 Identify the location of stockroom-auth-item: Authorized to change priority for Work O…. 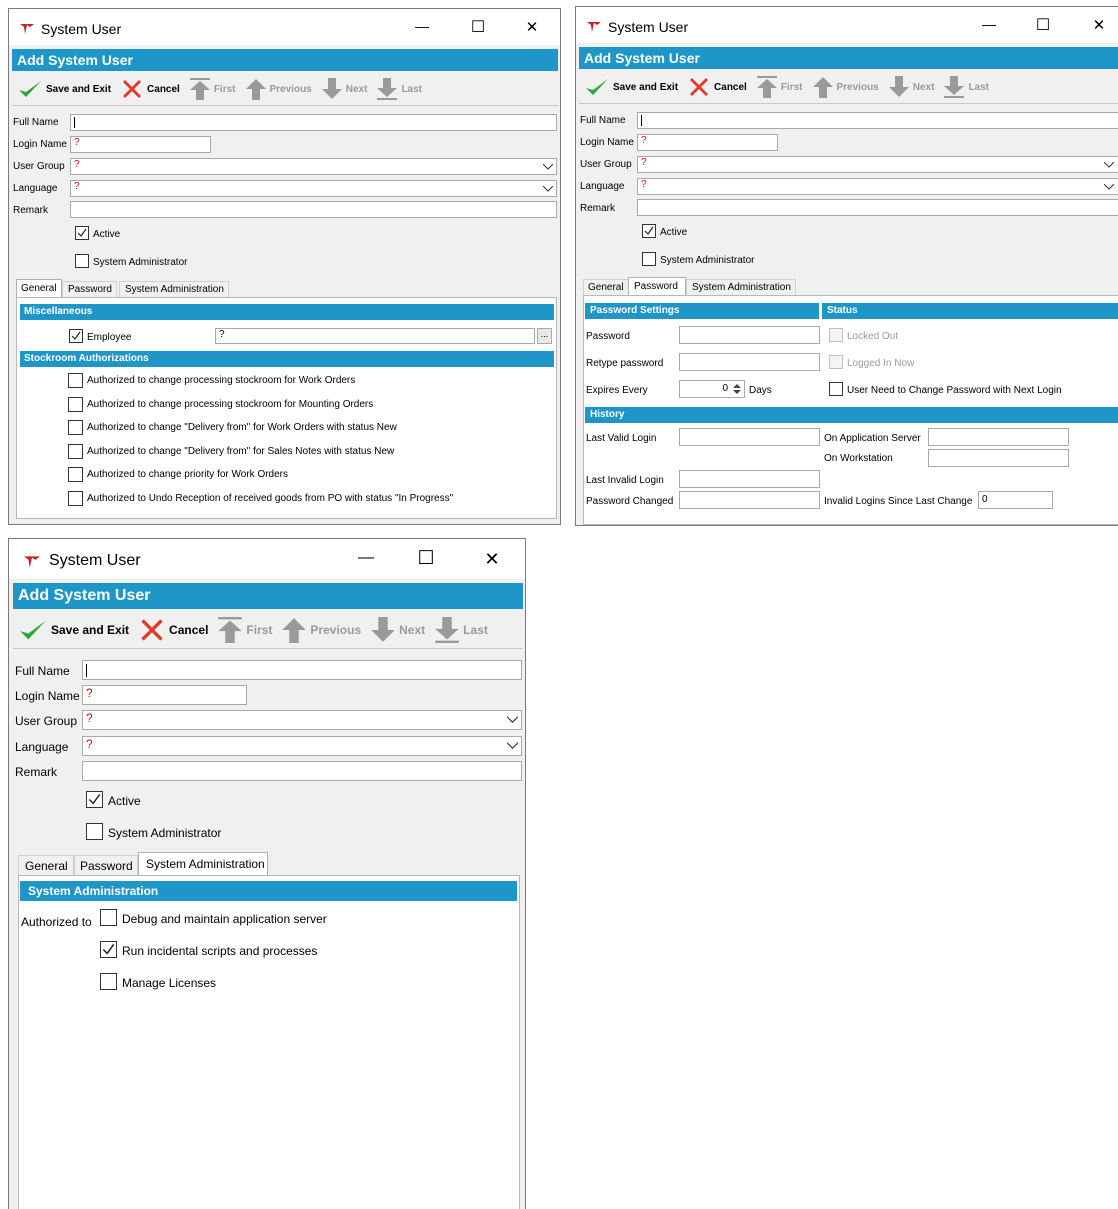
(308, 475).